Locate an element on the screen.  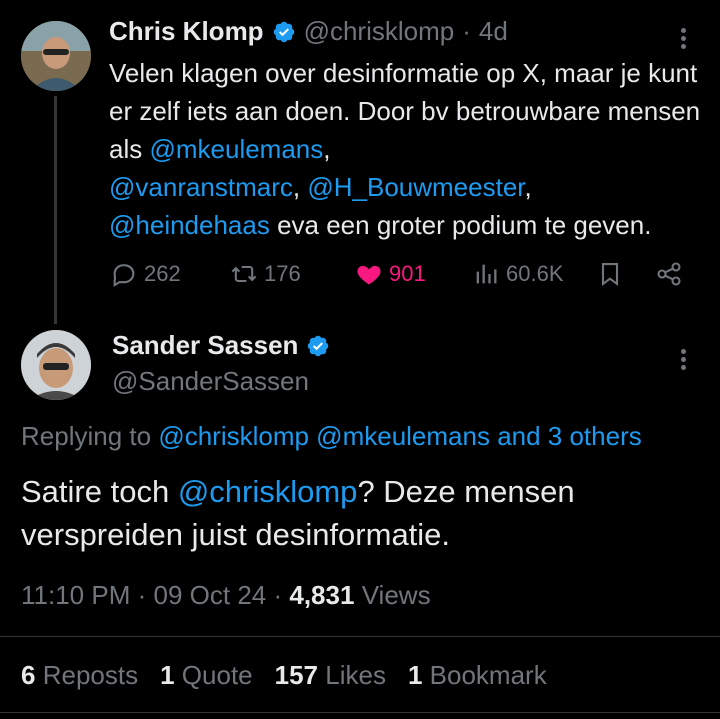
quote-stat: 1 Quote is located at coordinates (206, 675).